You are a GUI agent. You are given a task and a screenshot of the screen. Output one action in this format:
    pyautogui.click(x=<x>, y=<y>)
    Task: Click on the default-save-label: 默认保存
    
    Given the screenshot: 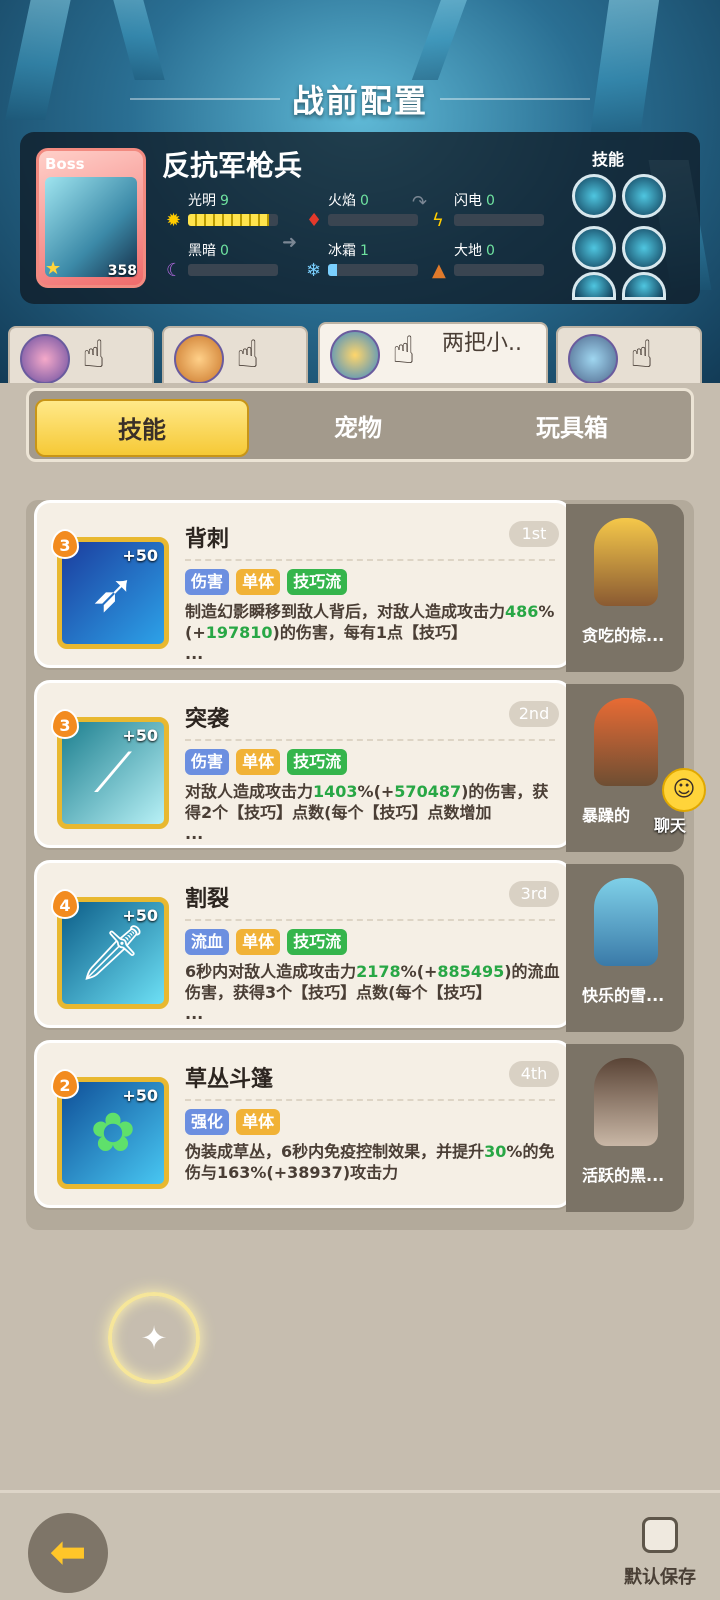 What is the action you would take?
    pyautogui.click(x=660, y=1577)
    